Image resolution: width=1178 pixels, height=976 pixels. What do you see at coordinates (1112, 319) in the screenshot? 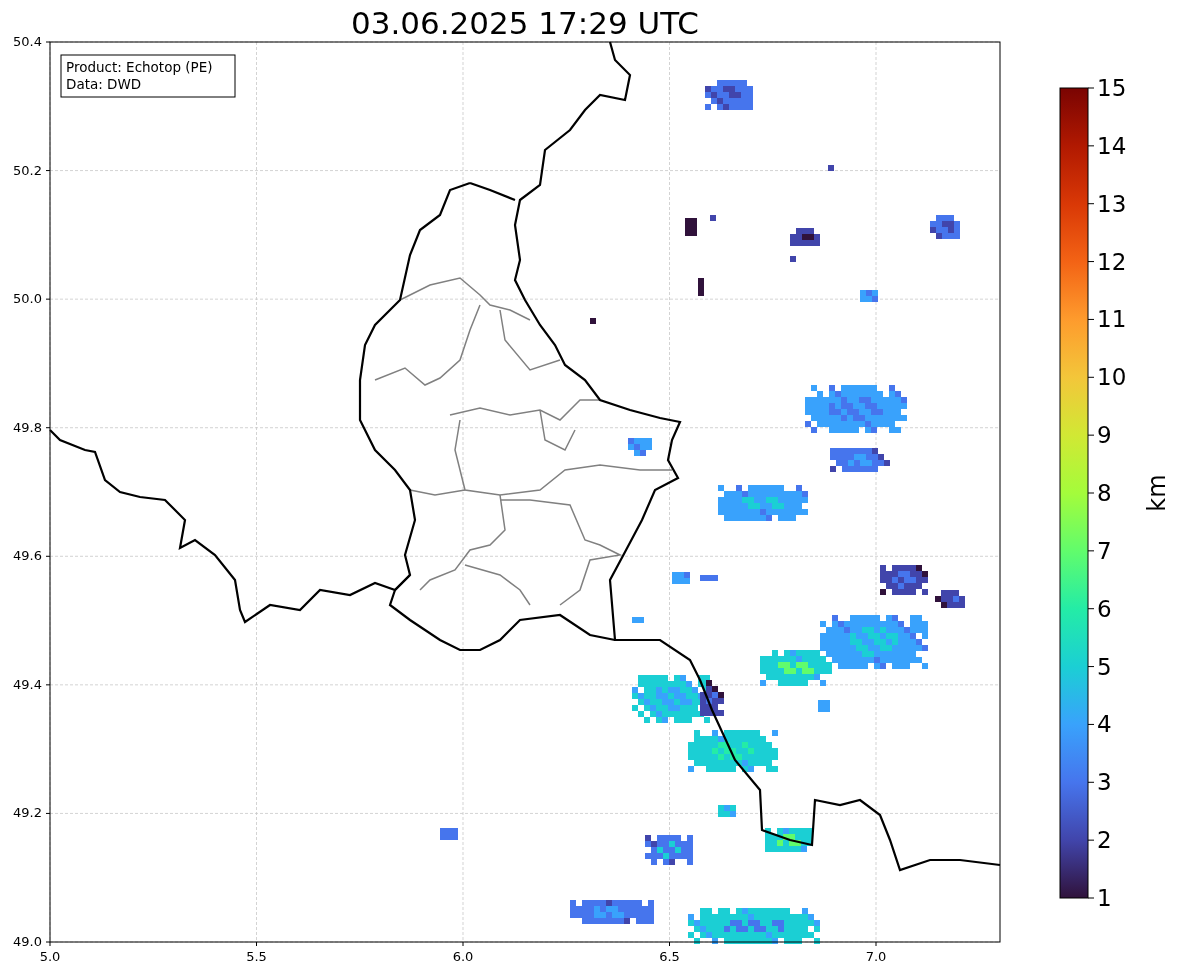
I see `colorbar-tick-label: 11` at bounding box center [1112, 319].